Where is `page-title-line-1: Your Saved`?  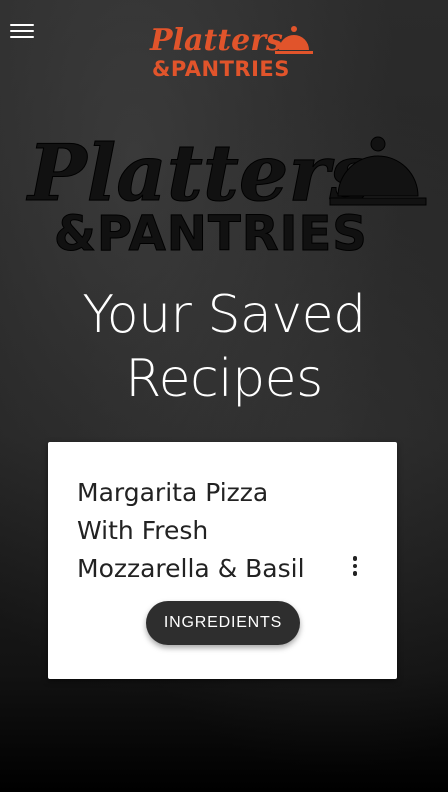
page-title-line-1: Your Saved is located at coordinates (224, 315).